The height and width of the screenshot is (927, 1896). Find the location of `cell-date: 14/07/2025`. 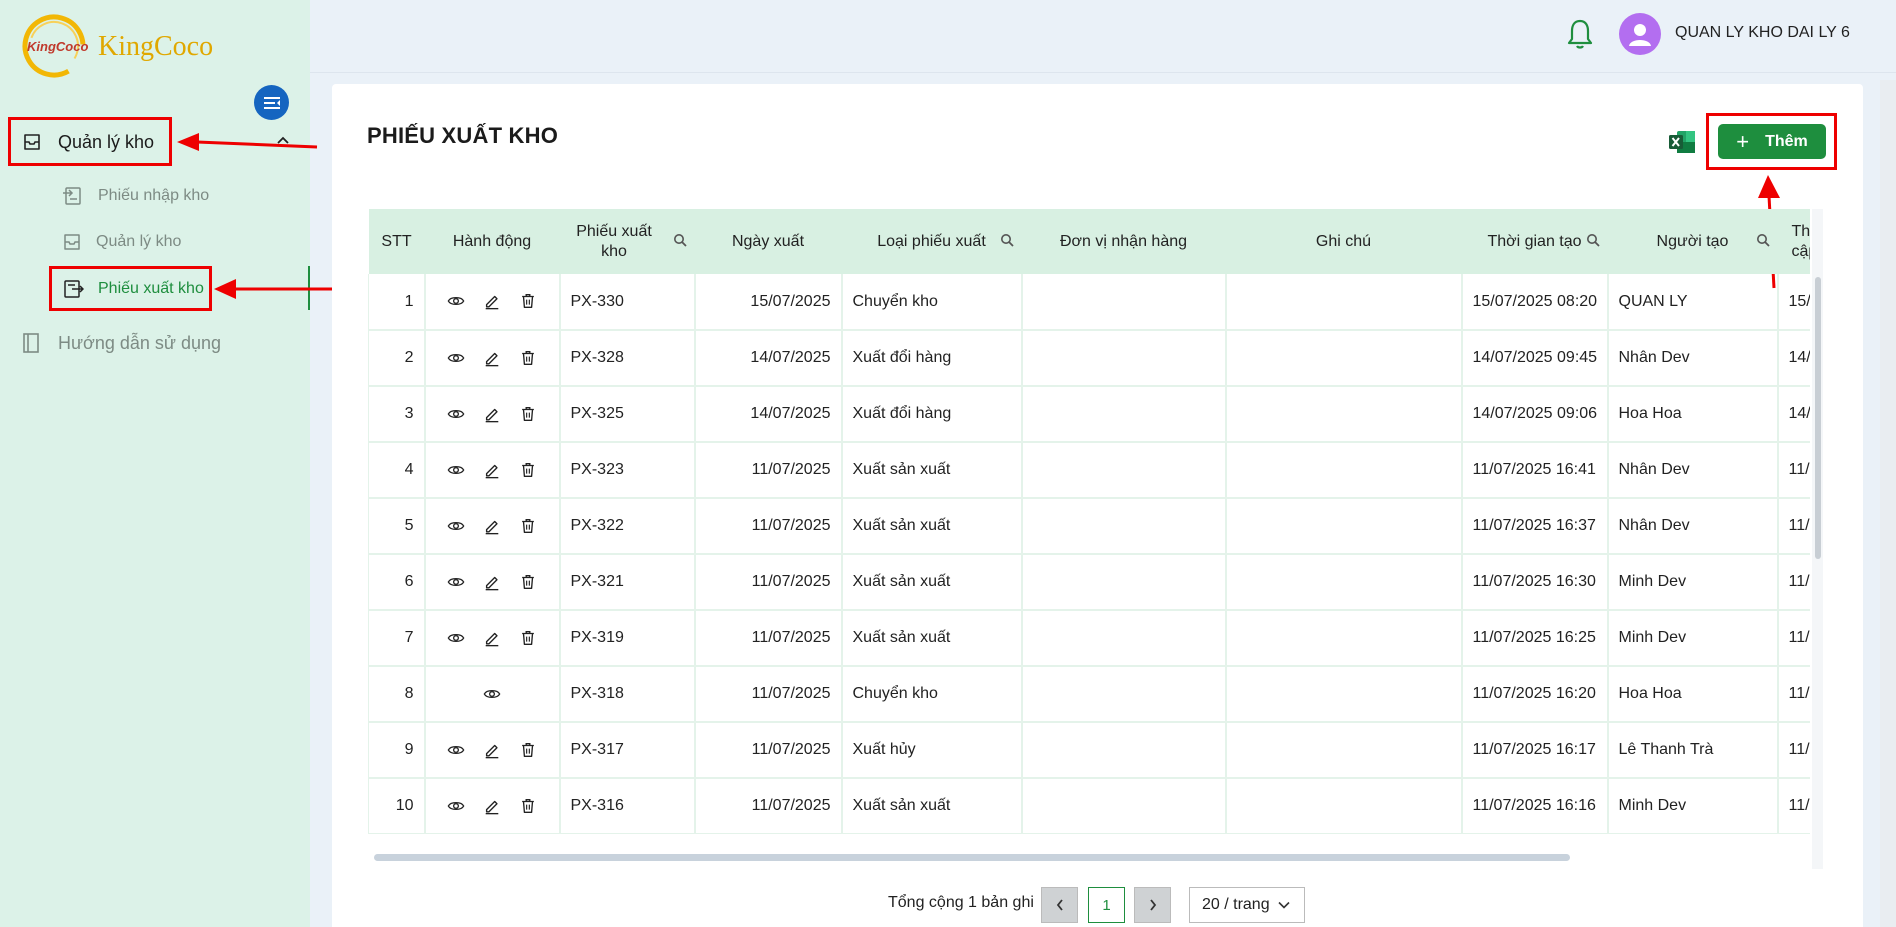

cell-date: 14/07/2025 is located at coordinates (768, 414).